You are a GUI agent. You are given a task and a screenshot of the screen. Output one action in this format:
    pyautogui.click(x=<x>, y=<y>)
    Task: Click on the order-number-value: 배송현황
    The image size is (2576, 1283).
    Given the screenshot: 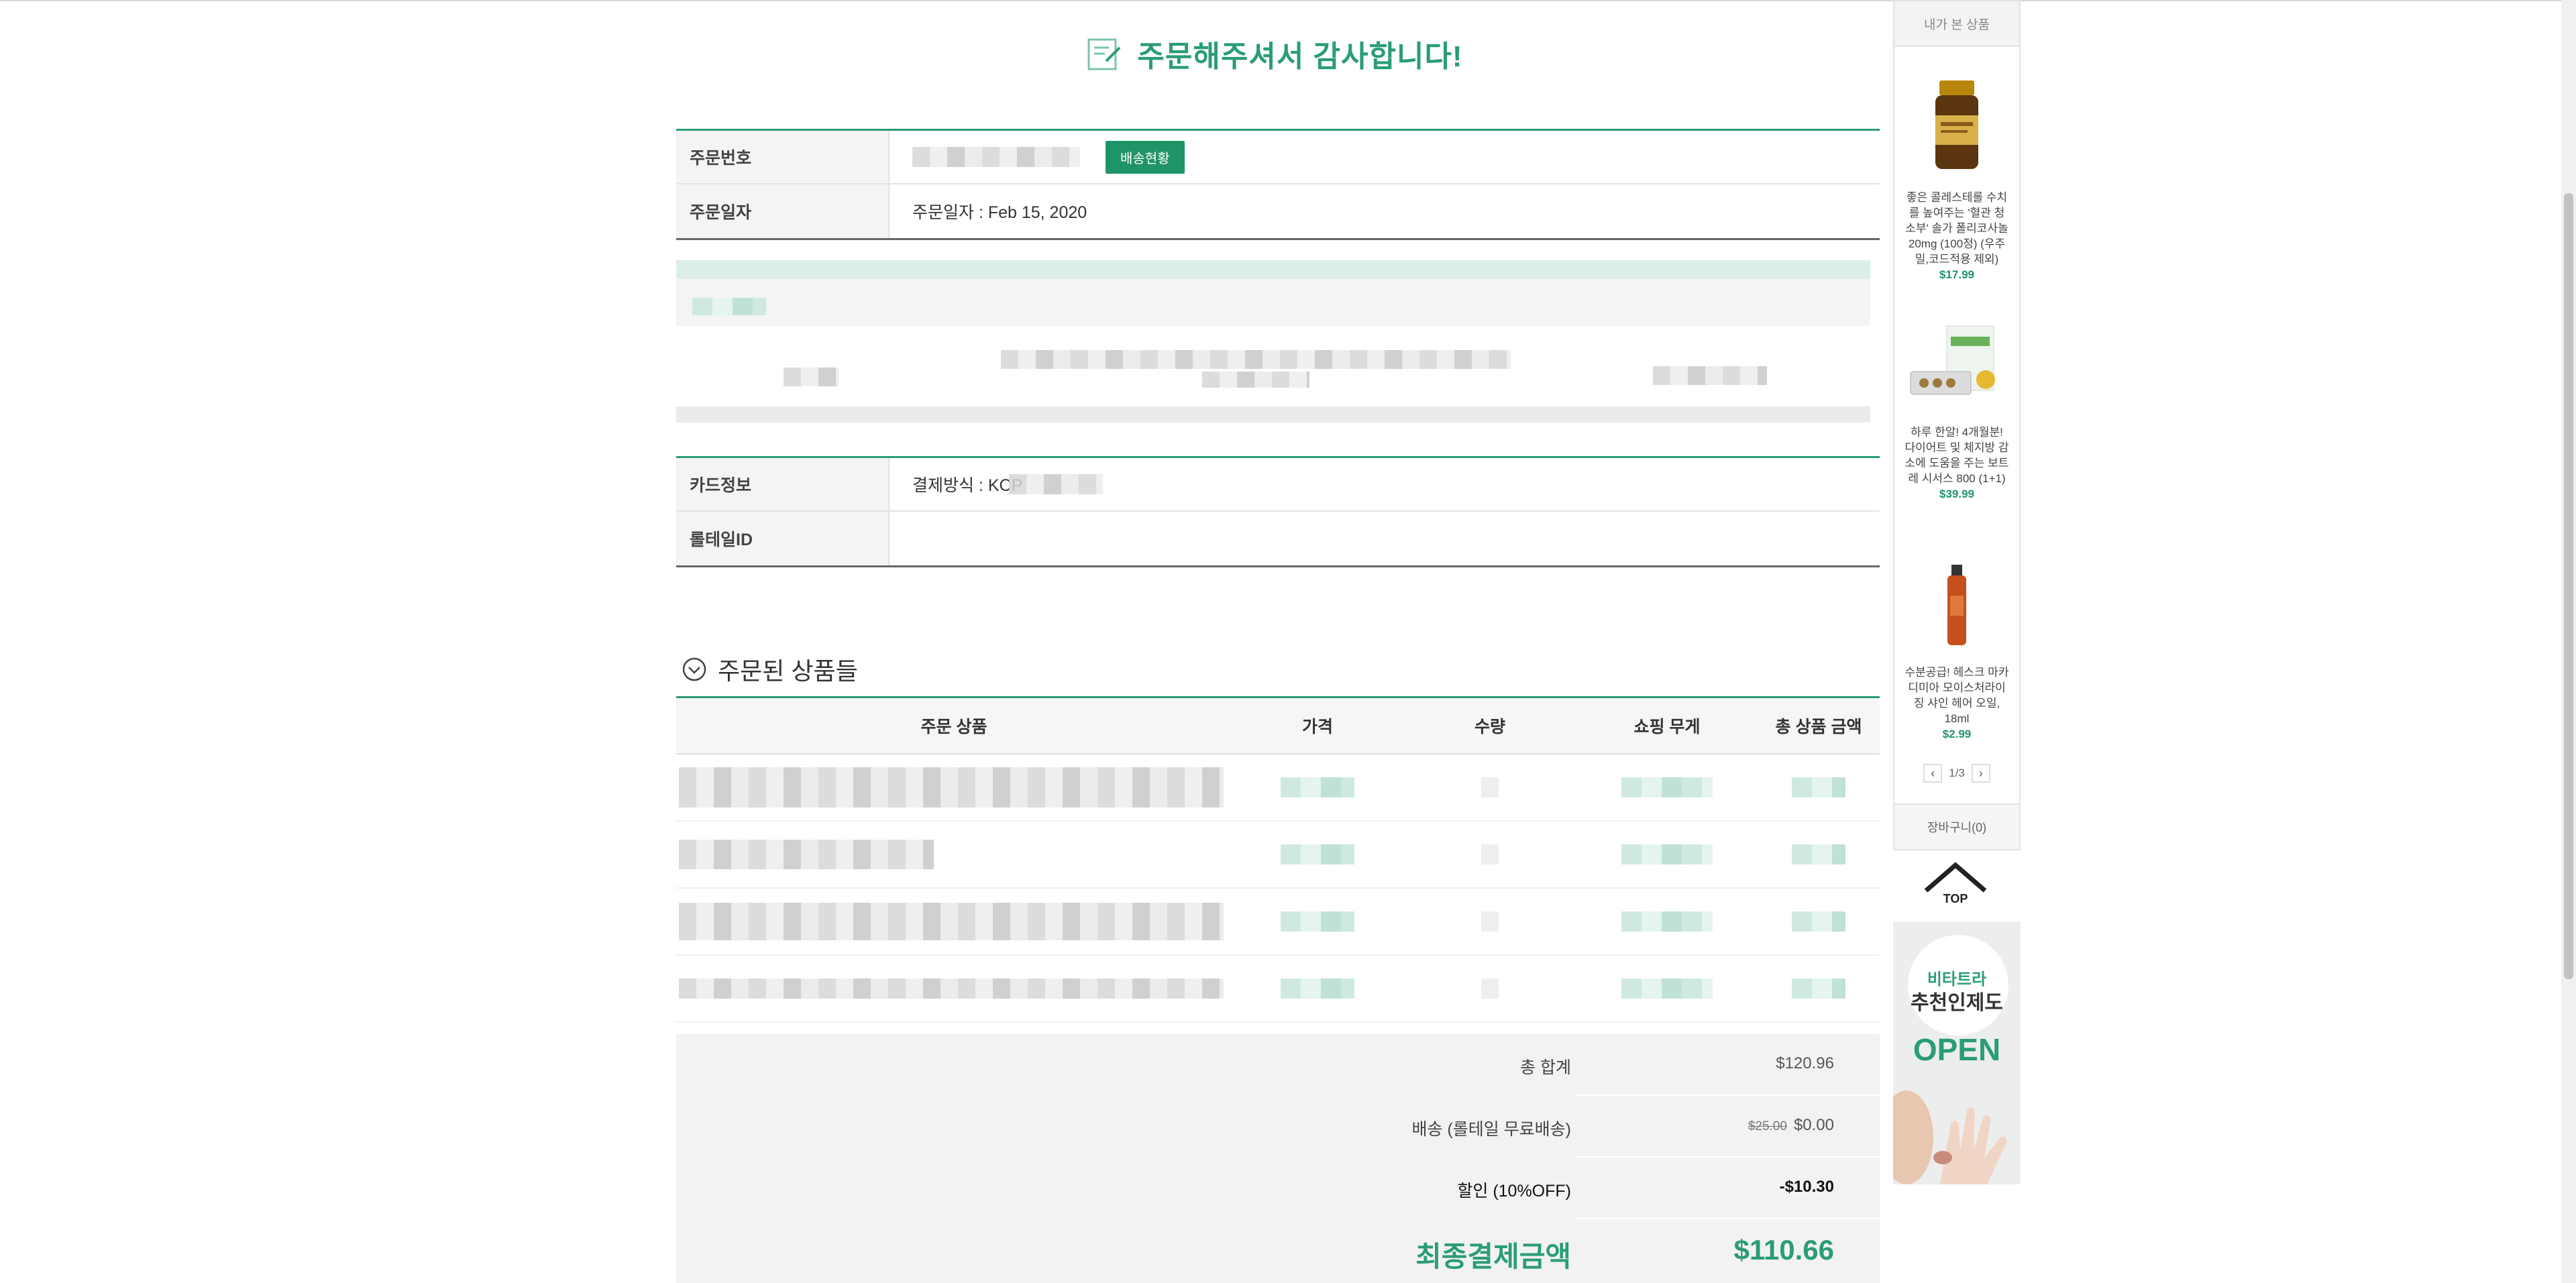 What is the action you would take?
    pyautogui.click(x=1385, y=157)
    